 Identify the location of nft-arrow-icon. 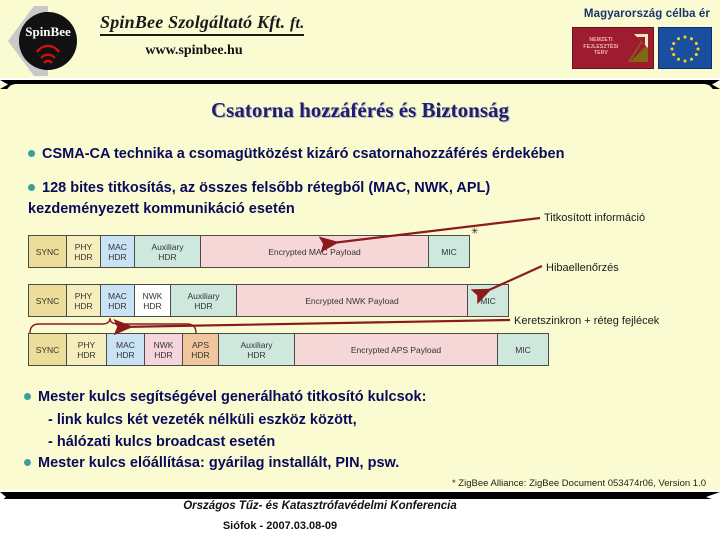
(638, 48).